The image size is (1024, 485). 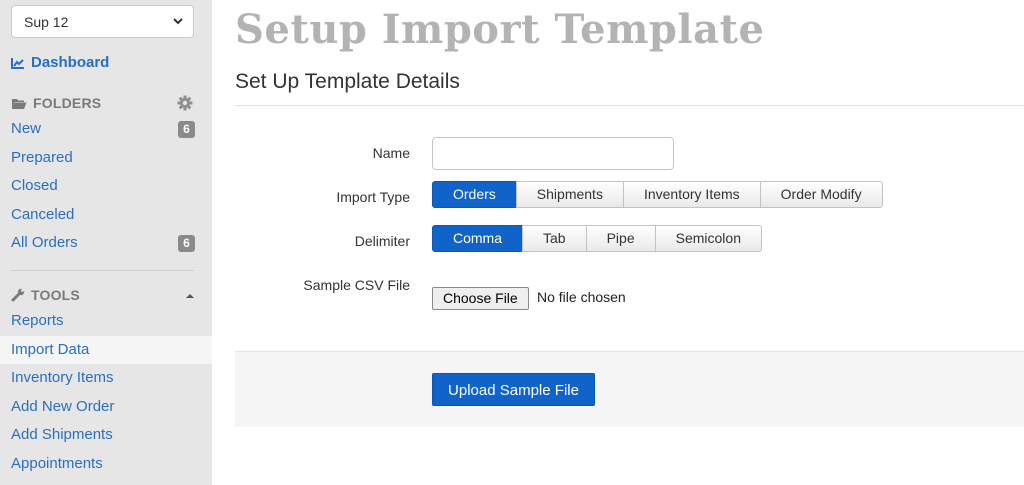 I want to click on tools-heading: TOOLS, so click(x=45, y=295).